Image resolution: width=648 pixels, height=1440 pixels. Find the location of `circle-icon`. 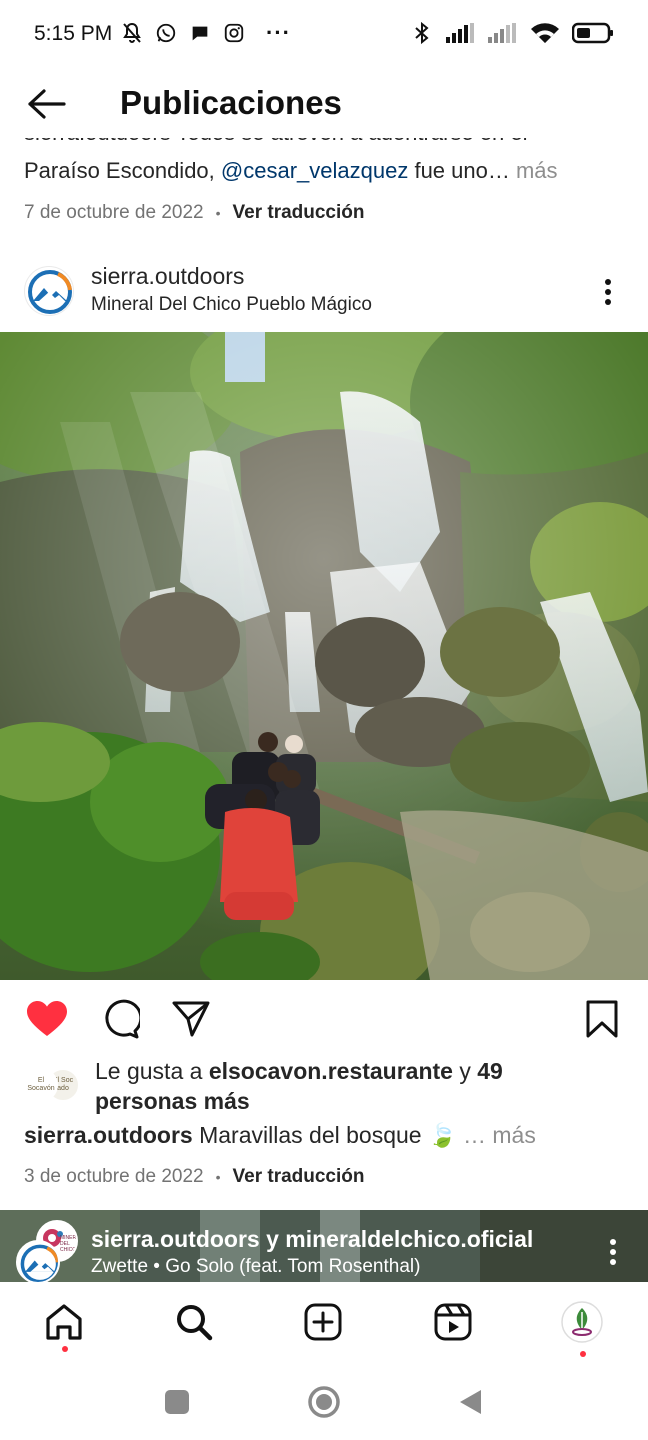

circle-icon is located at coordinates (324, 1402).